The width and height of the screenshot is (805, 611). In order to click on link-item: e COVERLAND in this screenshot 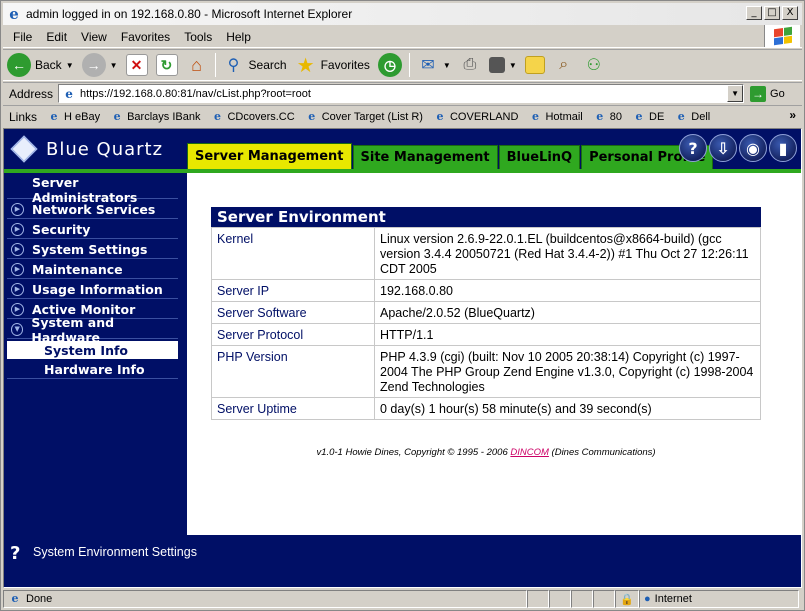, I will do `click(476, 117)`.